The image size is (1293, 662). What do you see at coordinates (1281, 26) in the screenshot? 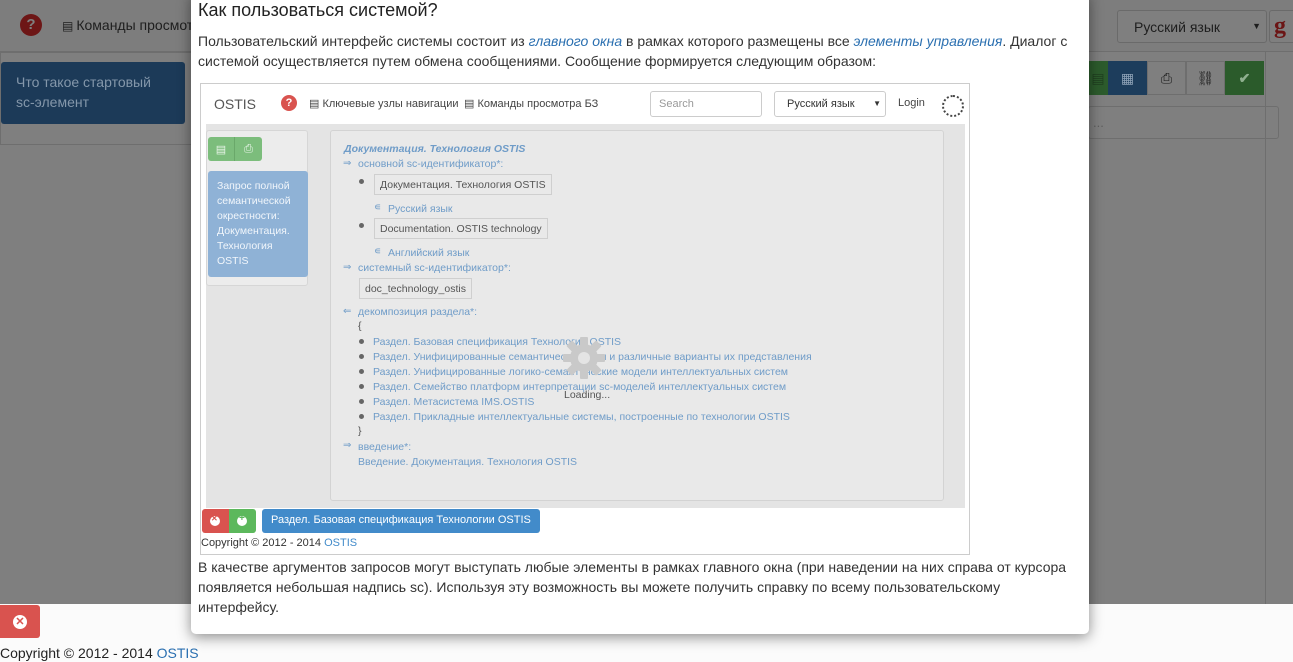
I see `google-plus-button: g` at bounding box center [1281, 26].